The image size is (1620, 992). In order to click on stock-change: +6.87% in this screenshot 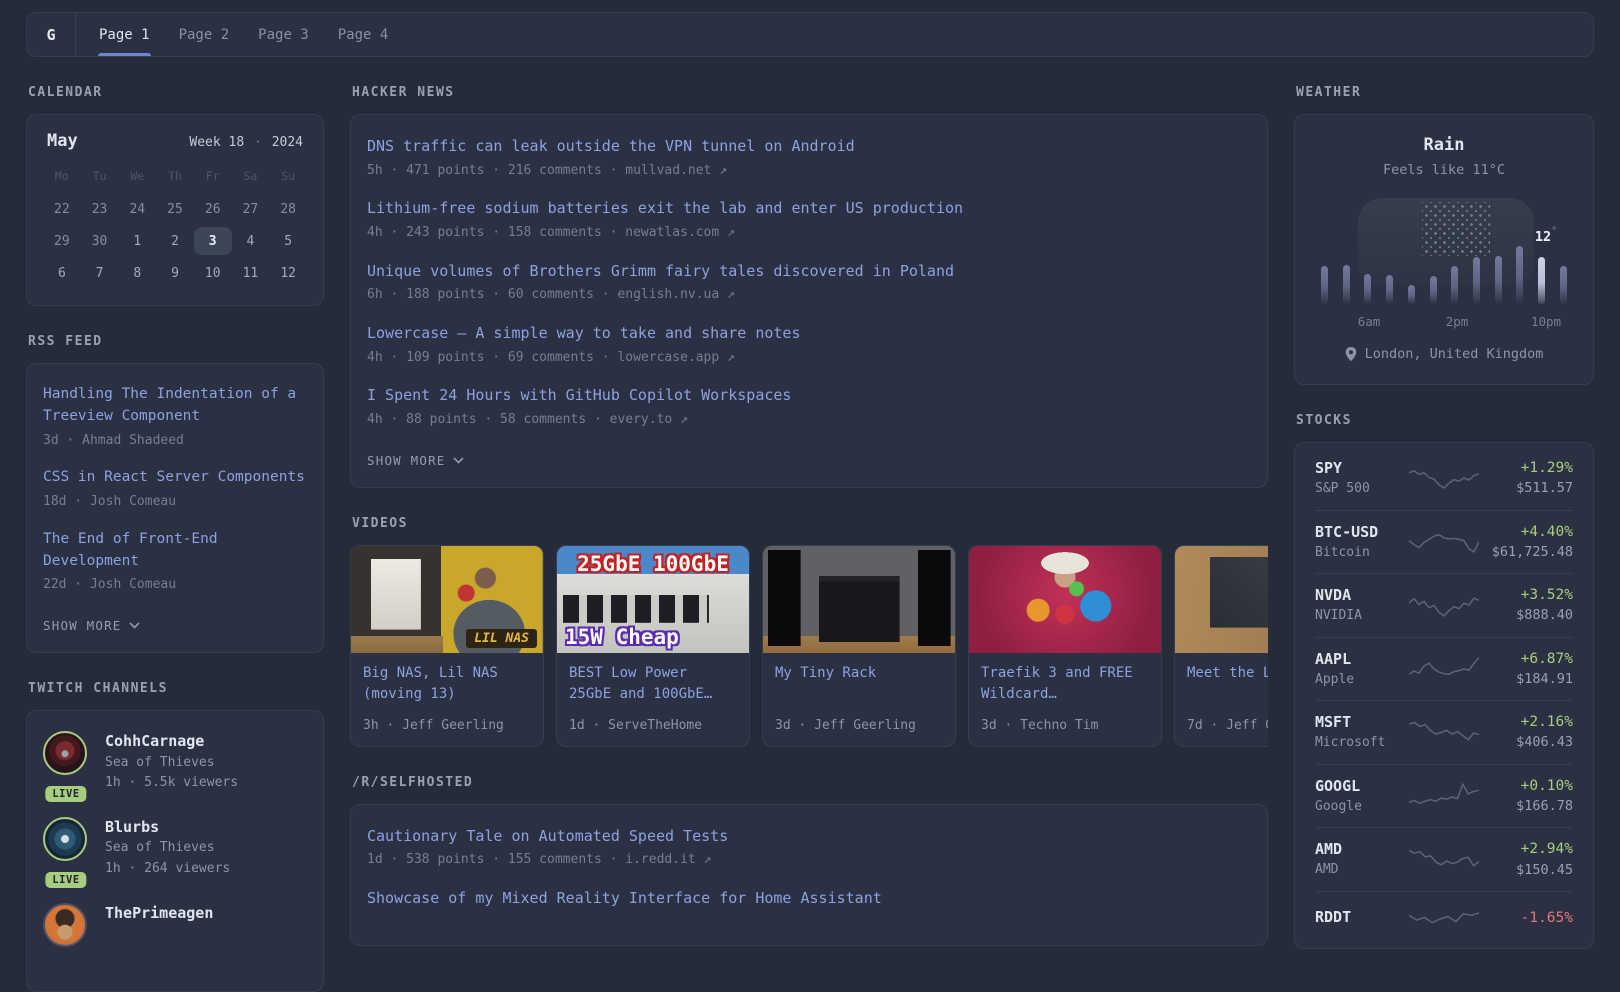, I will do `click(1546, 658)`.